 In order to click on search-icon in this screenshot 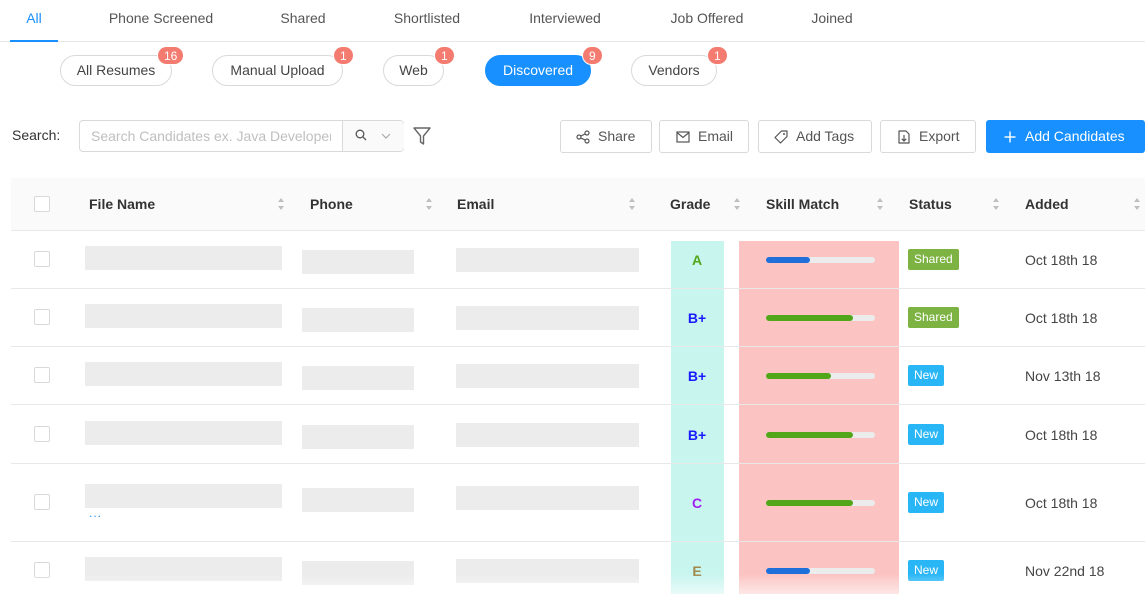, I will do `click(361, 135)`.